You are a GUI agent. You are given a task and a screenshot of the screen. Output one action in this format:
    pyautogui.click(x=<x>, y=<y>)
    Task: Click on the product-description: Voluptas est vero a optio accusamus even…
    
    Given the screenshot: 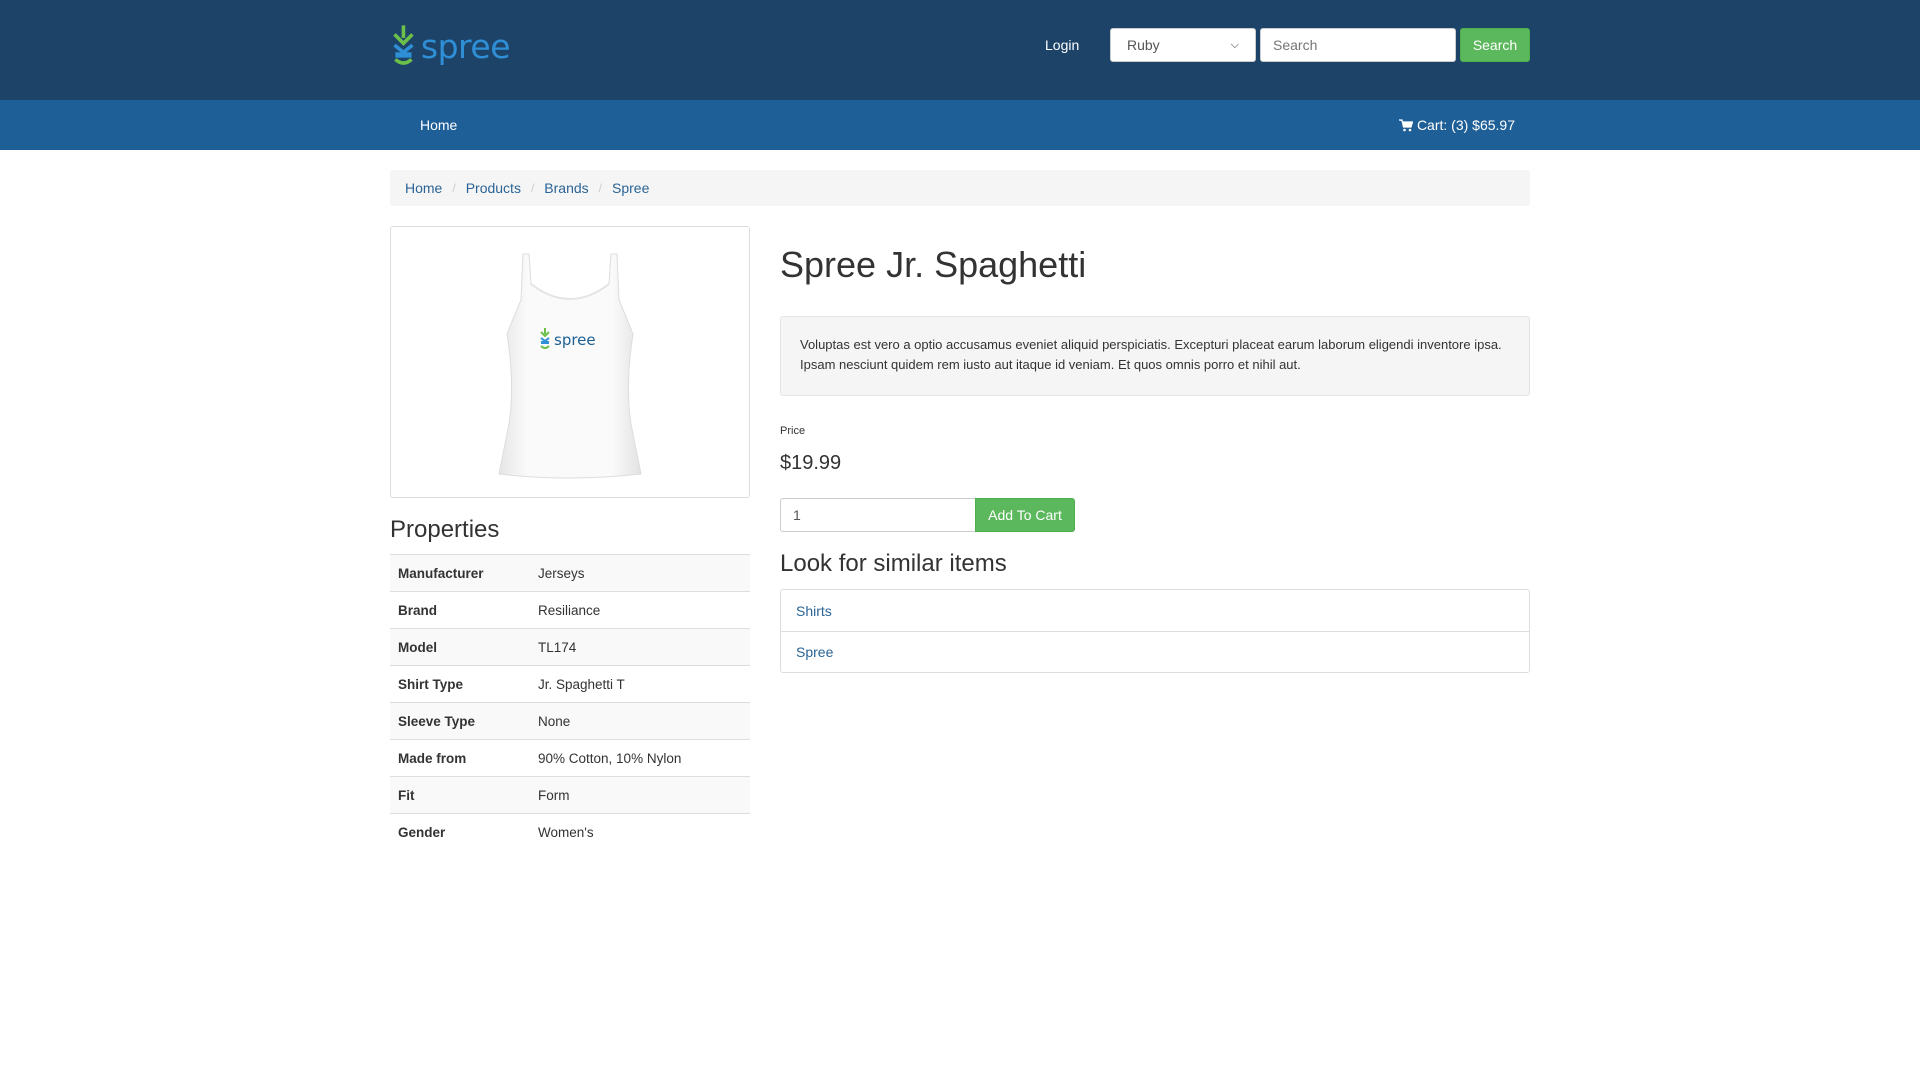 What is the action you would take?
    pyautogui.click(x=1155, y=356)
    